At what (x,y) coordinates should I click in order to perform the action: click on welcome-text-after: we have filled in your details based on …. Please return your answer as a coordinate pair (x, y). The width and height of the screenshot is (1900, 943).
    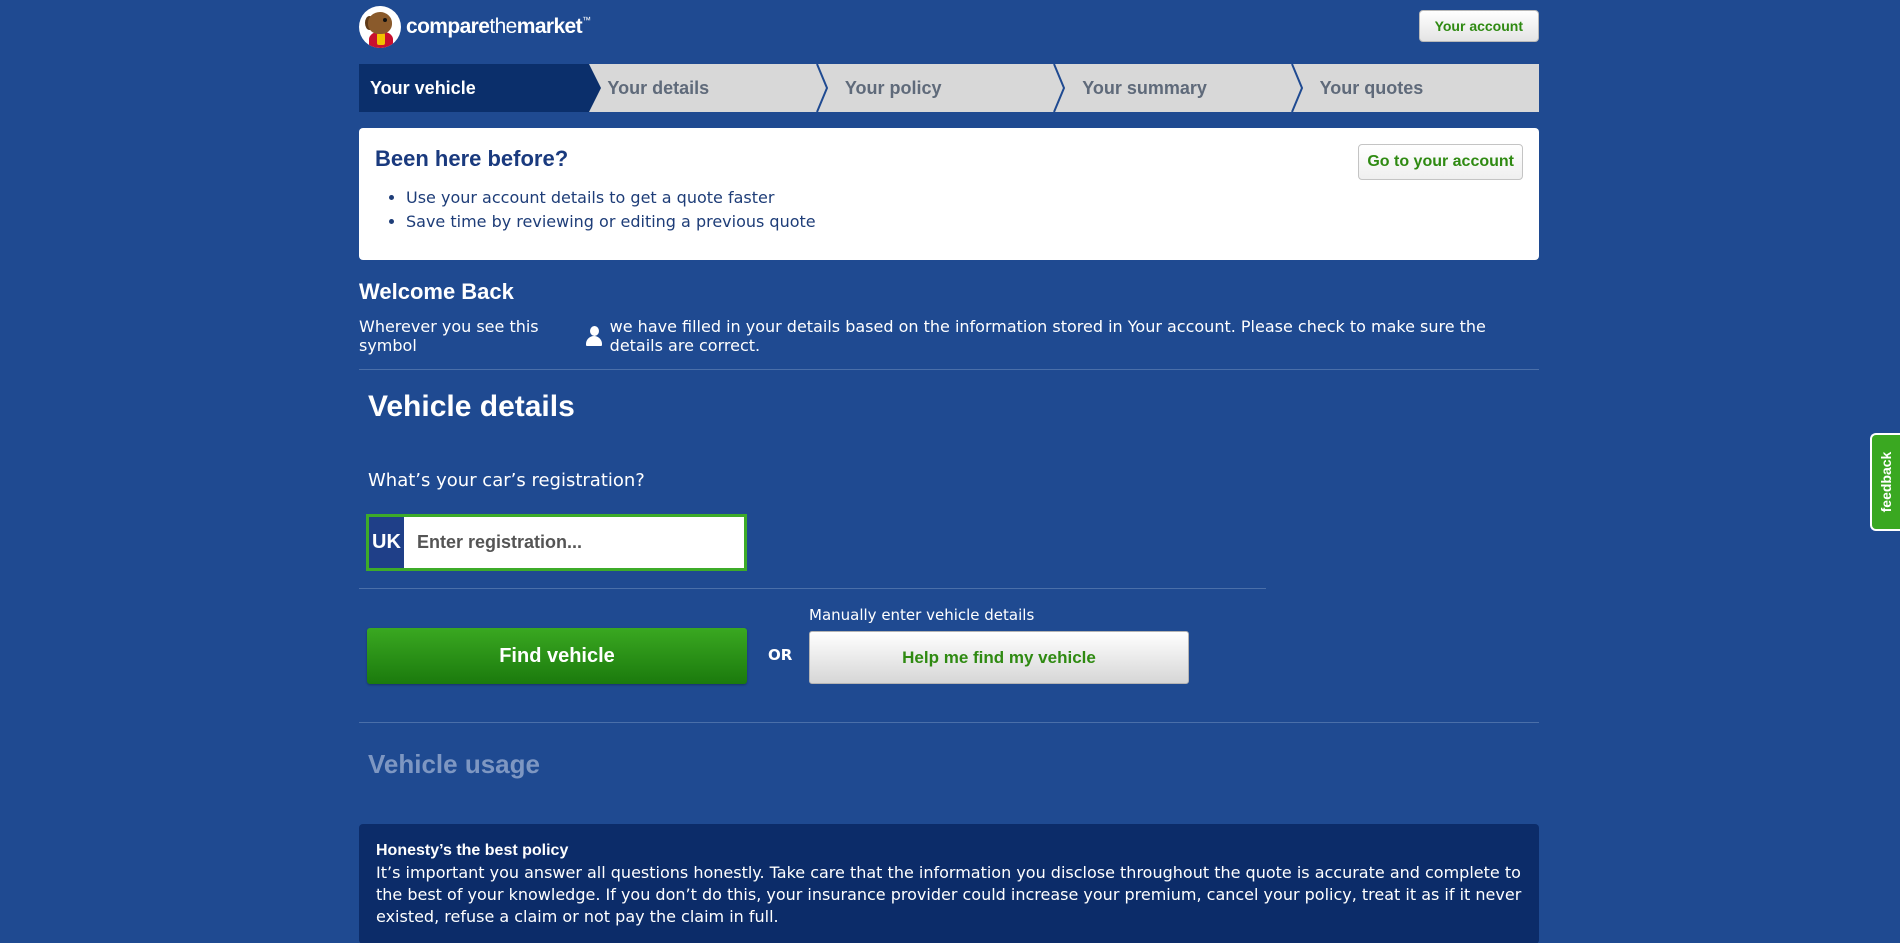
    Looking at the image, I should click on (1047, 336).